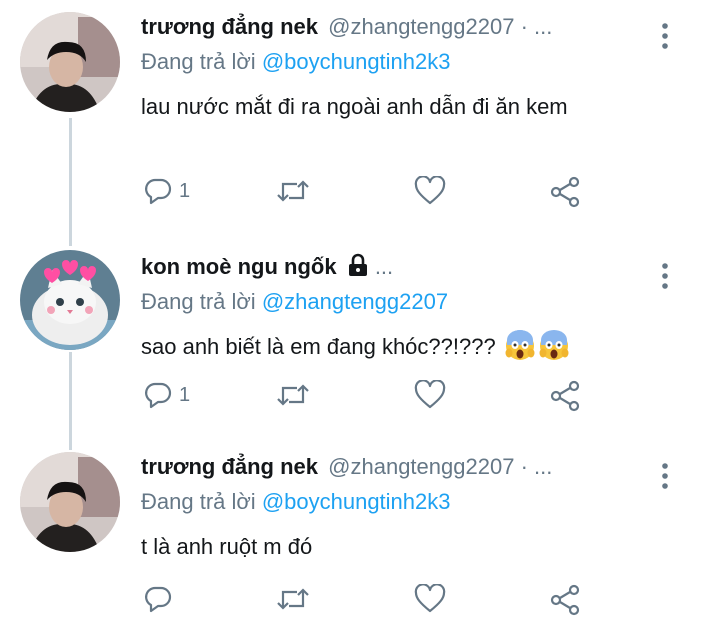 This screenshot has width=718, height=632. I want to click on tweet-text: t là anh ruột m đó, so click(227, 546).